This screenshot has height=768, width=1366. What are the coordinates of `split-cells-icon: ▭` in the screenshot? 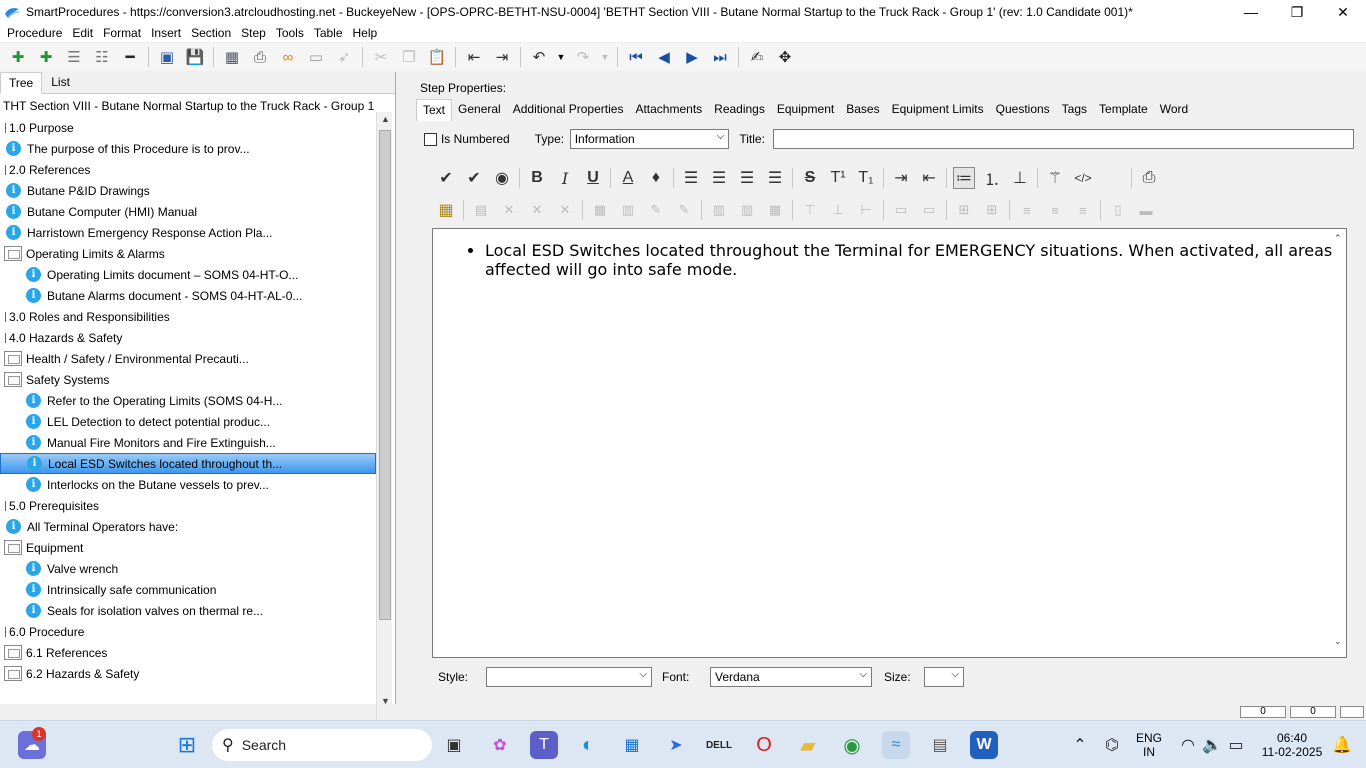 It's located at (929, 210).